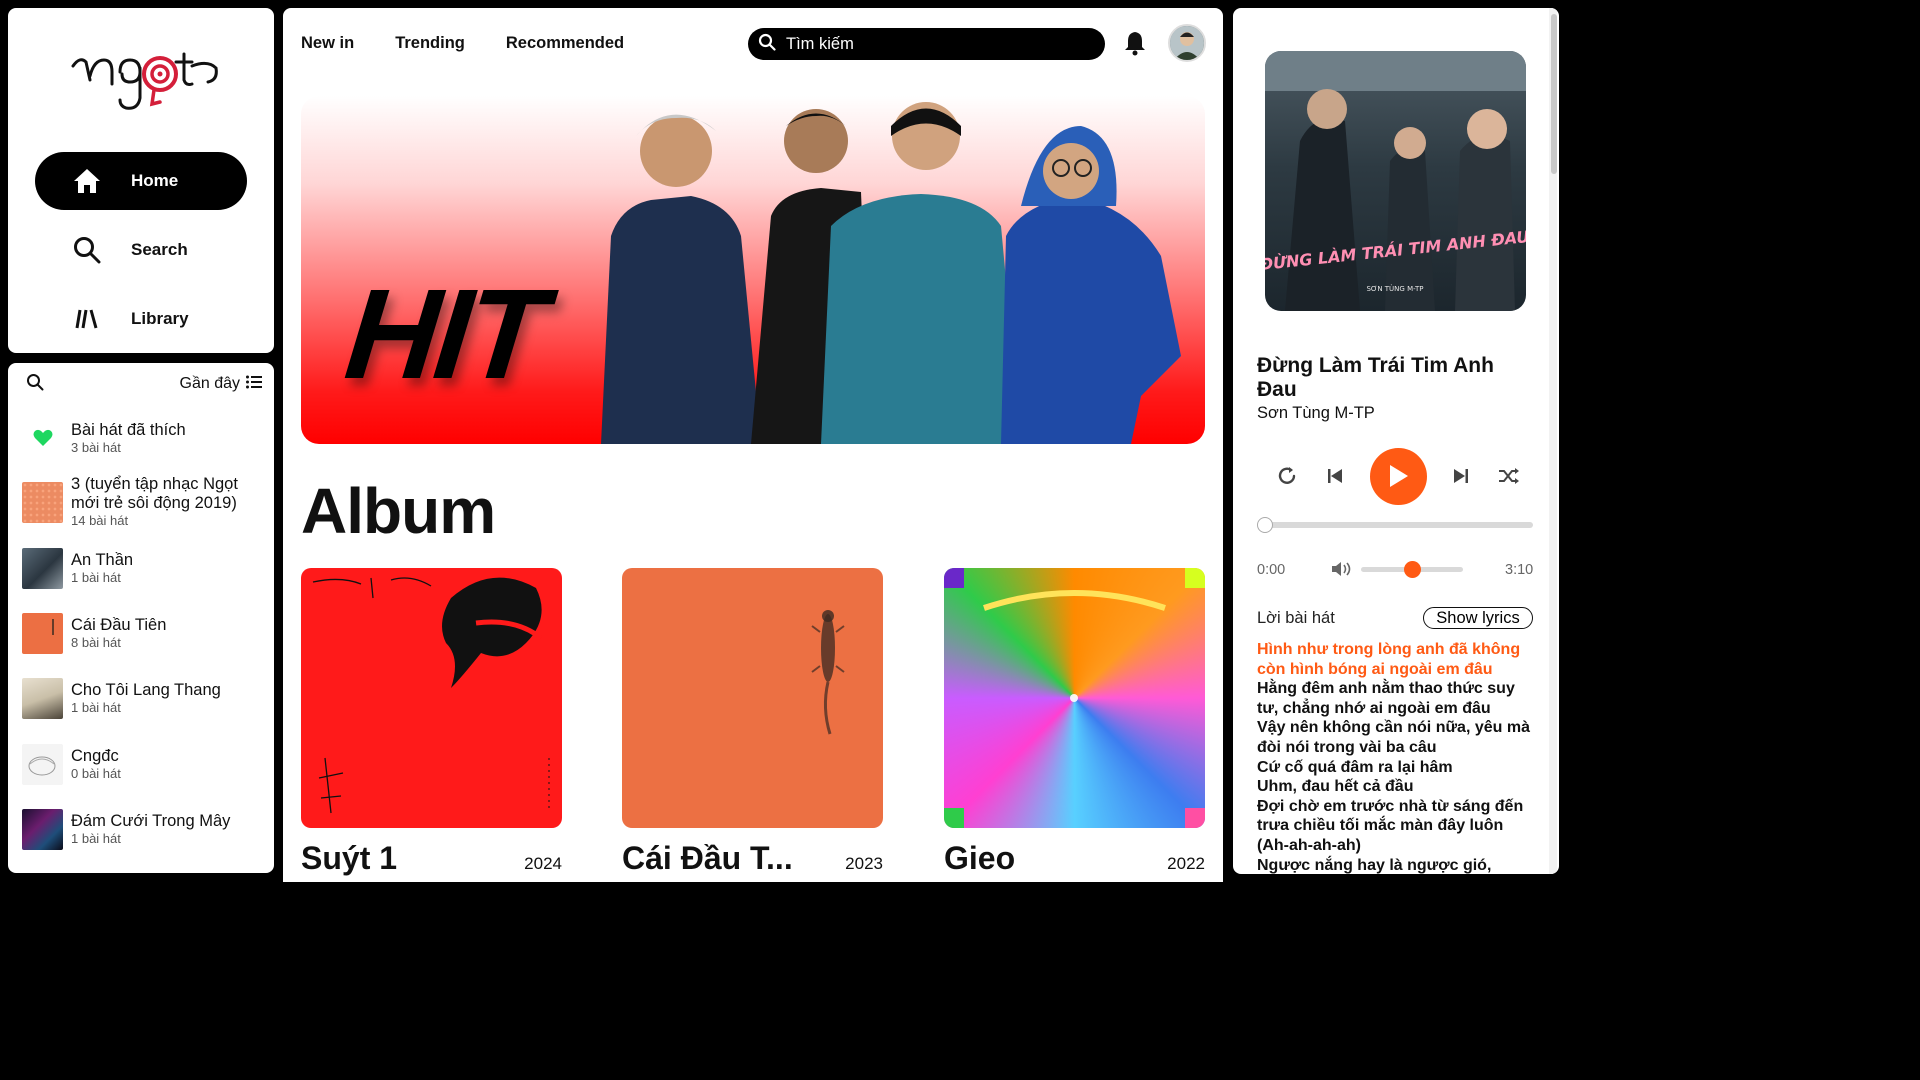 This screenshot has width=1920, height=1080. I want to click on show-lyrics-button: Show lyrics, so click(1478, 618).